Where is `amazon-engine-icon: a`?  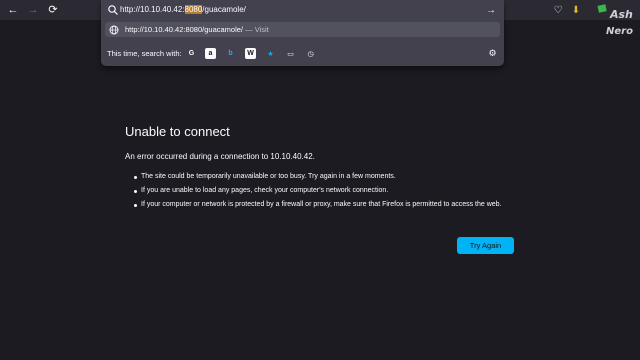 amazon-engine-icon: a is located at coordinates (210, 53).